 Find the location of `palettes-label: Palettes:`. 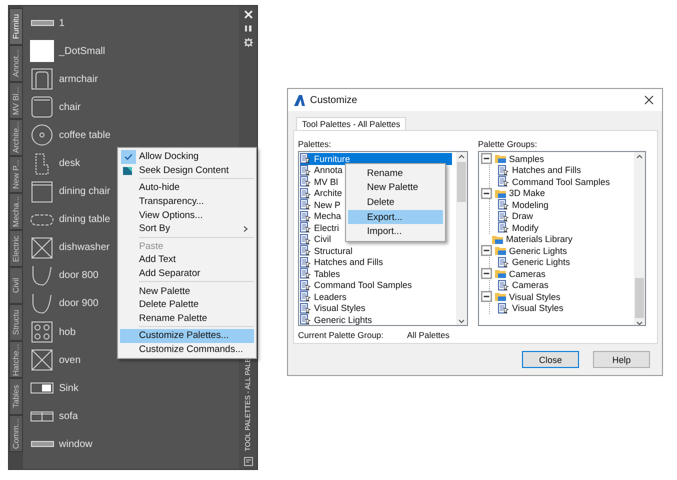

palettes-label: Palettes: is located at coordinates (315, 144).